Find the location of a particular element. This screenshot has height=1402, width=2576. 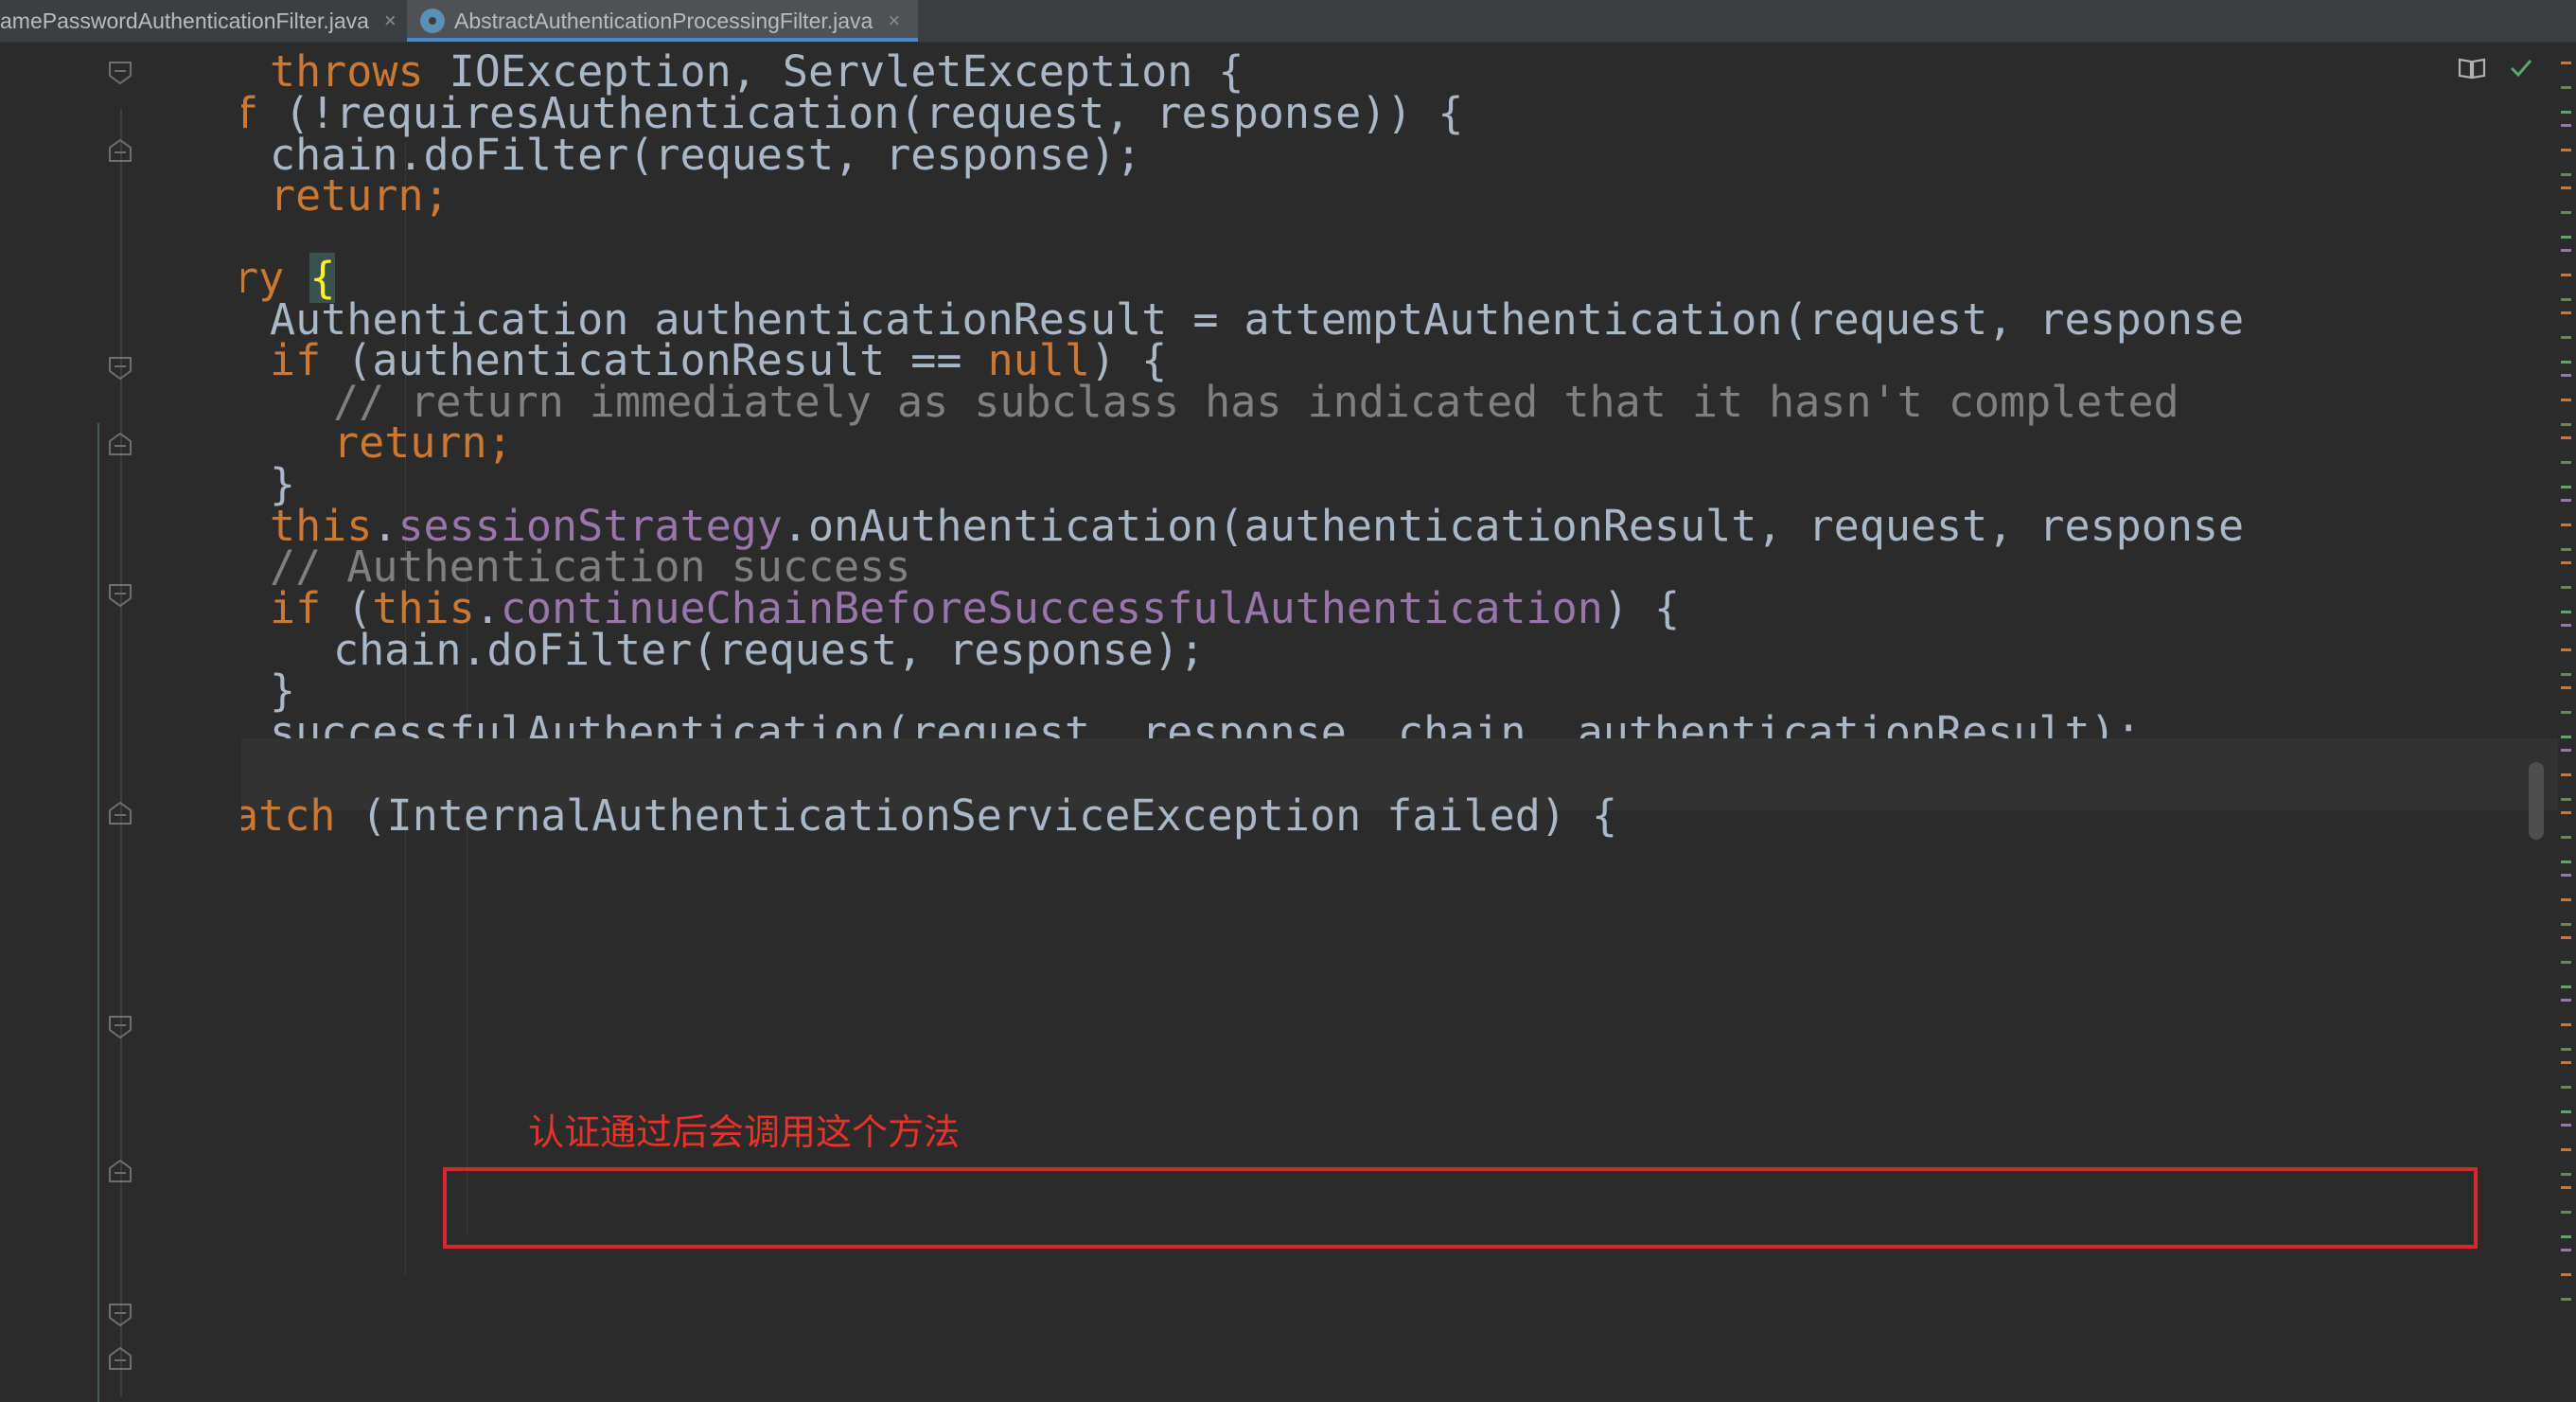

vertical-scrollbar is located at coordinates (2536, 801).